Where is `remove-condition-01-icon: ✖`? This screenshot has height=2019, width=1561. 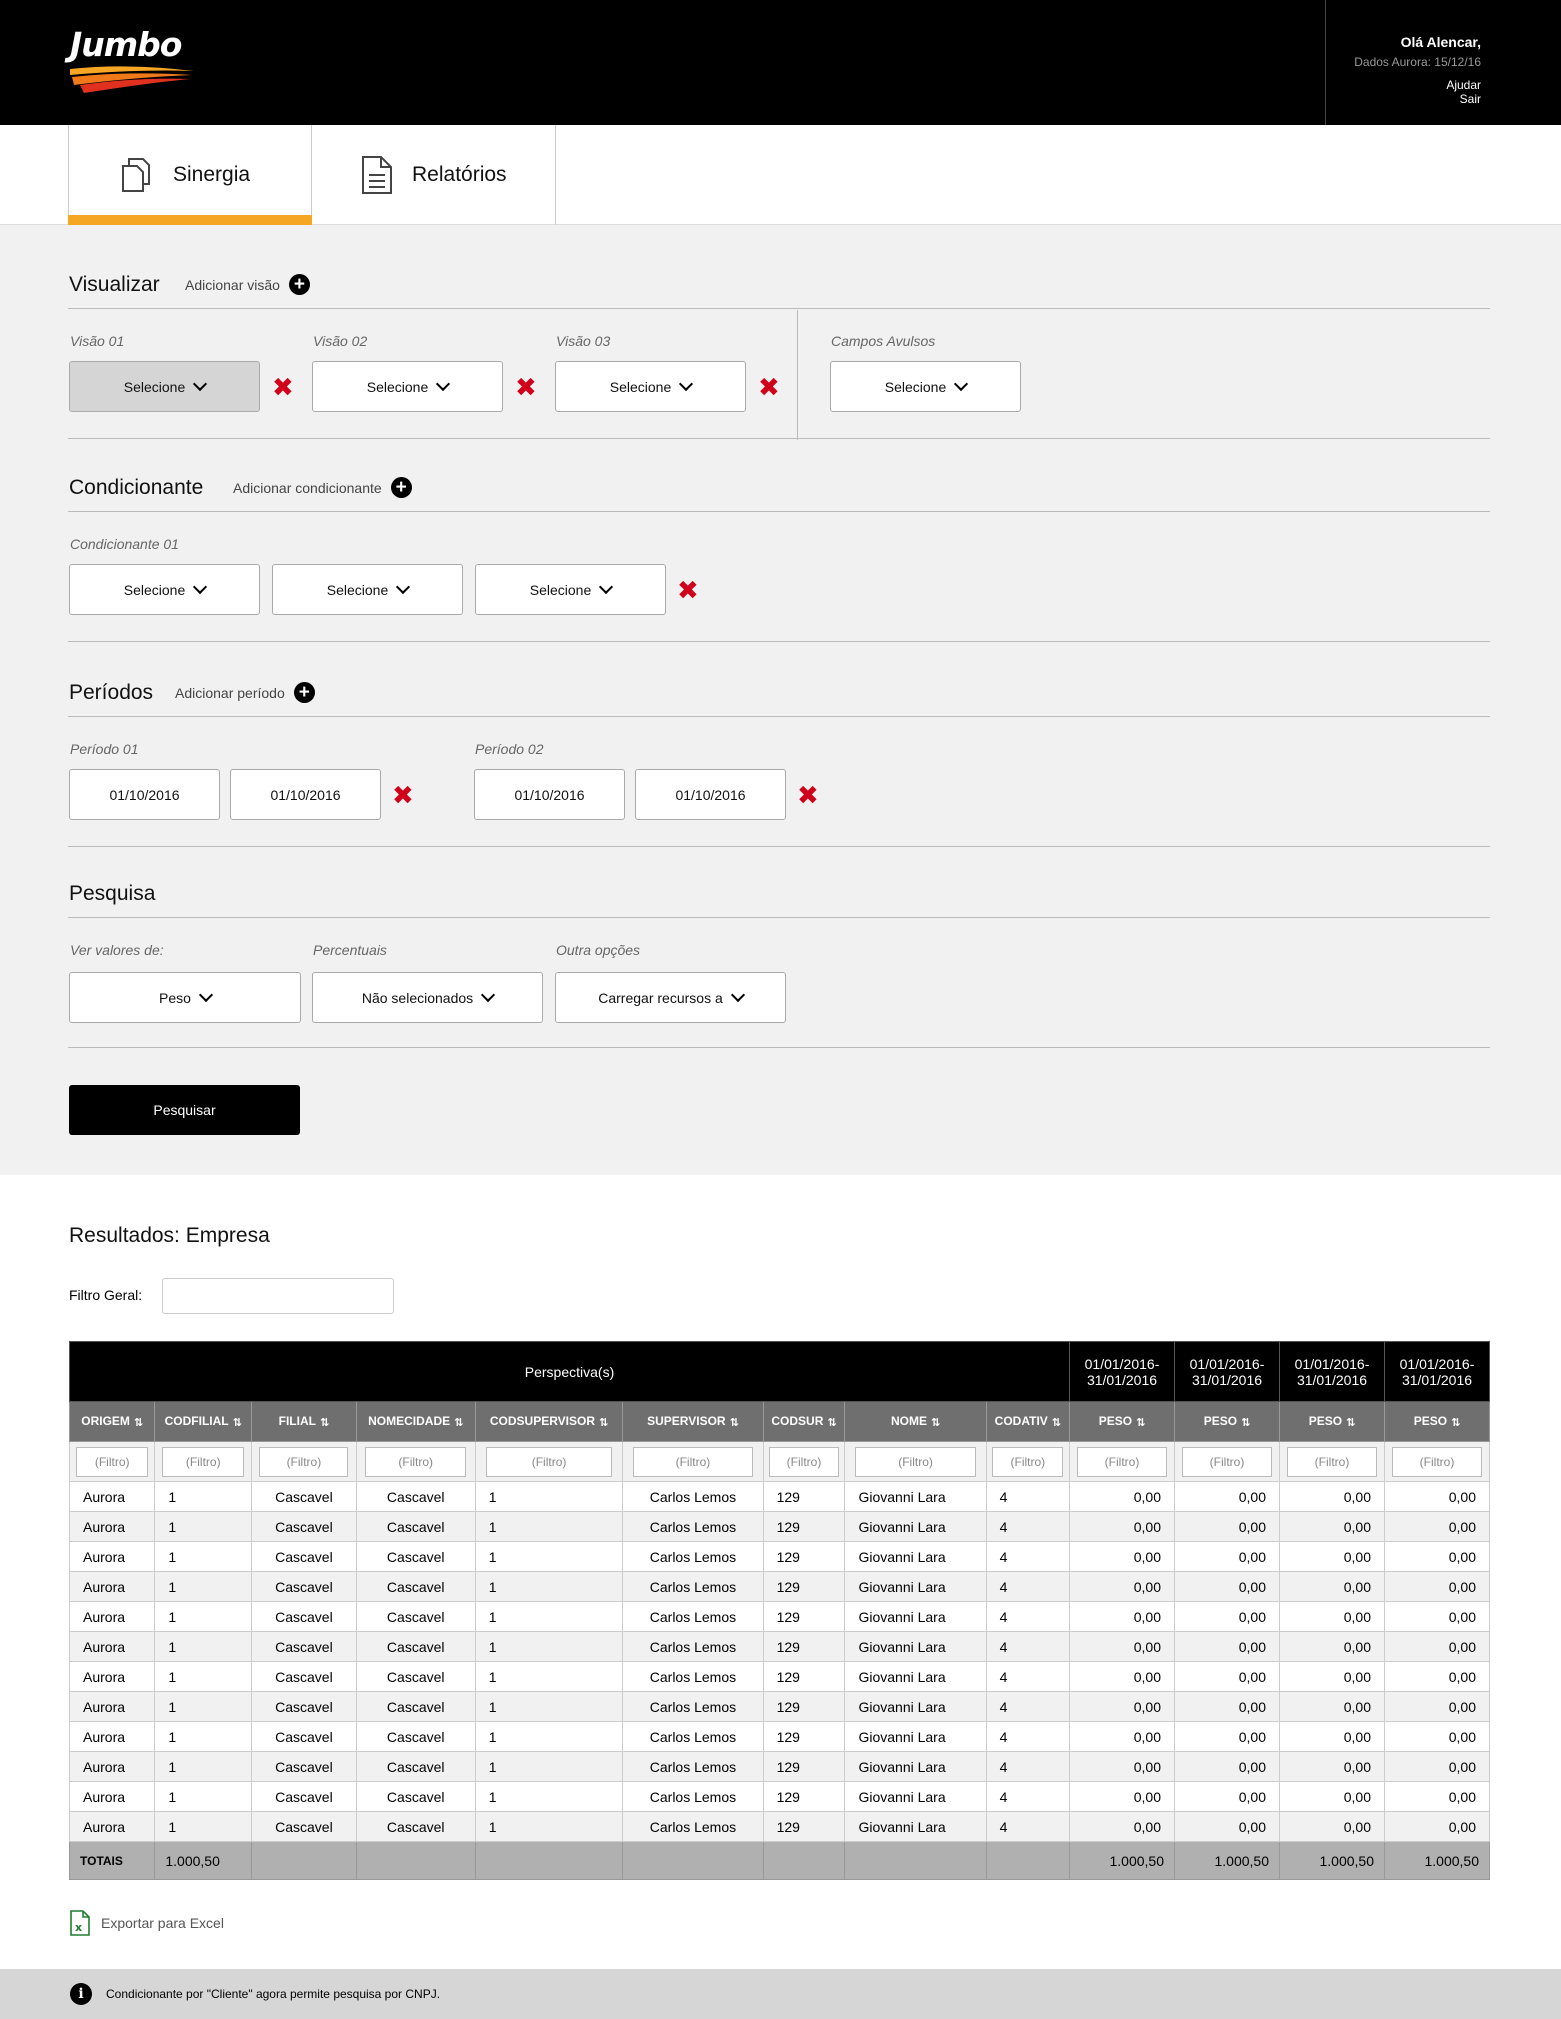
remove-condition-01-icon: ✖ is located at coordinates (688, 590).